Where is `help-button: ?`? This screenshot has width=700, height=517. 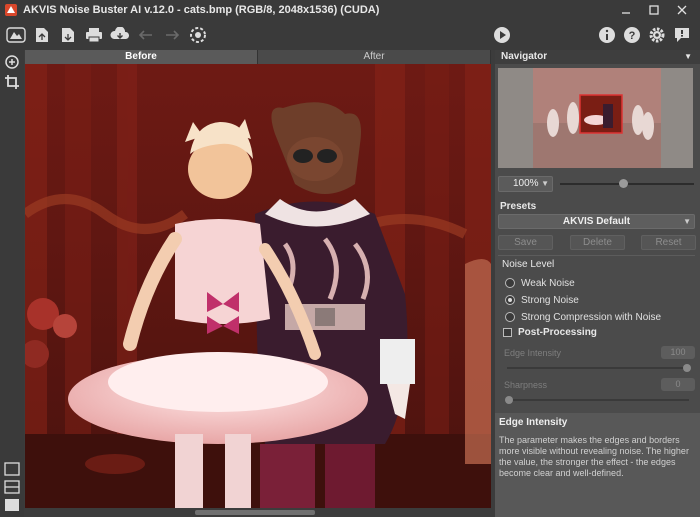 help-button: ? is located at coordinates (632, 35).